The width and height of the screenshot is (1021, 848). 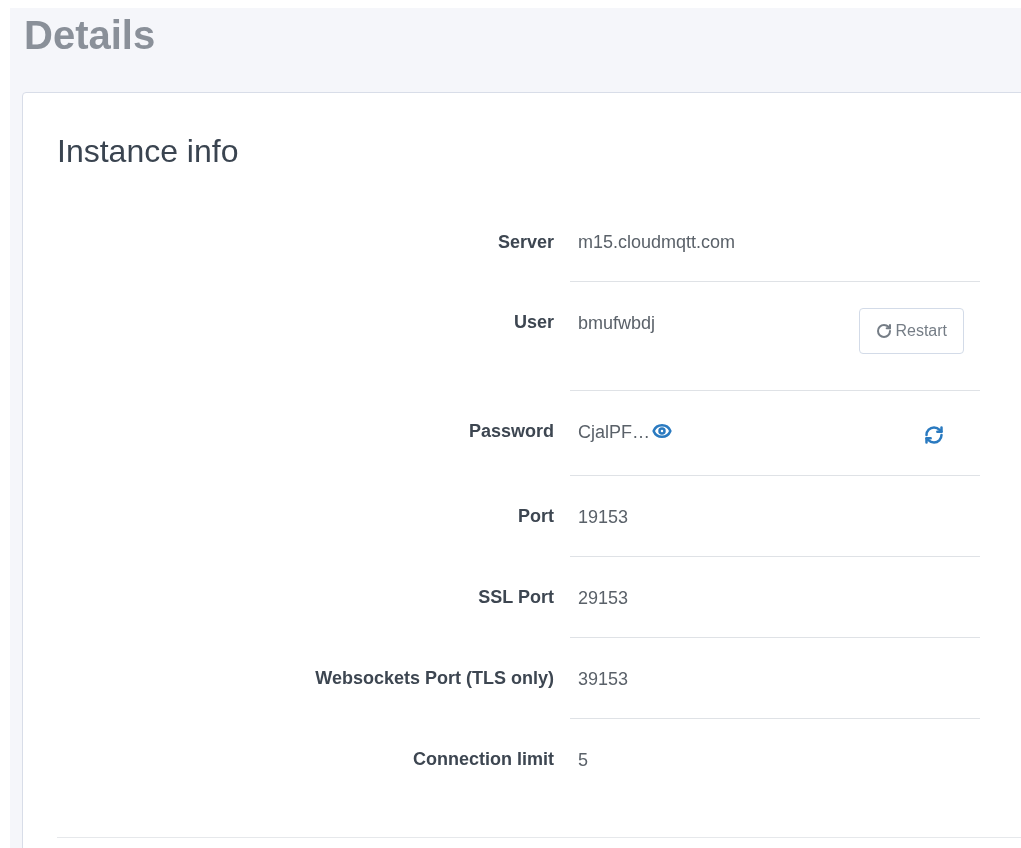 I want to click on field-label: Websockets Port (TLS only), so click(x=434, y=678).